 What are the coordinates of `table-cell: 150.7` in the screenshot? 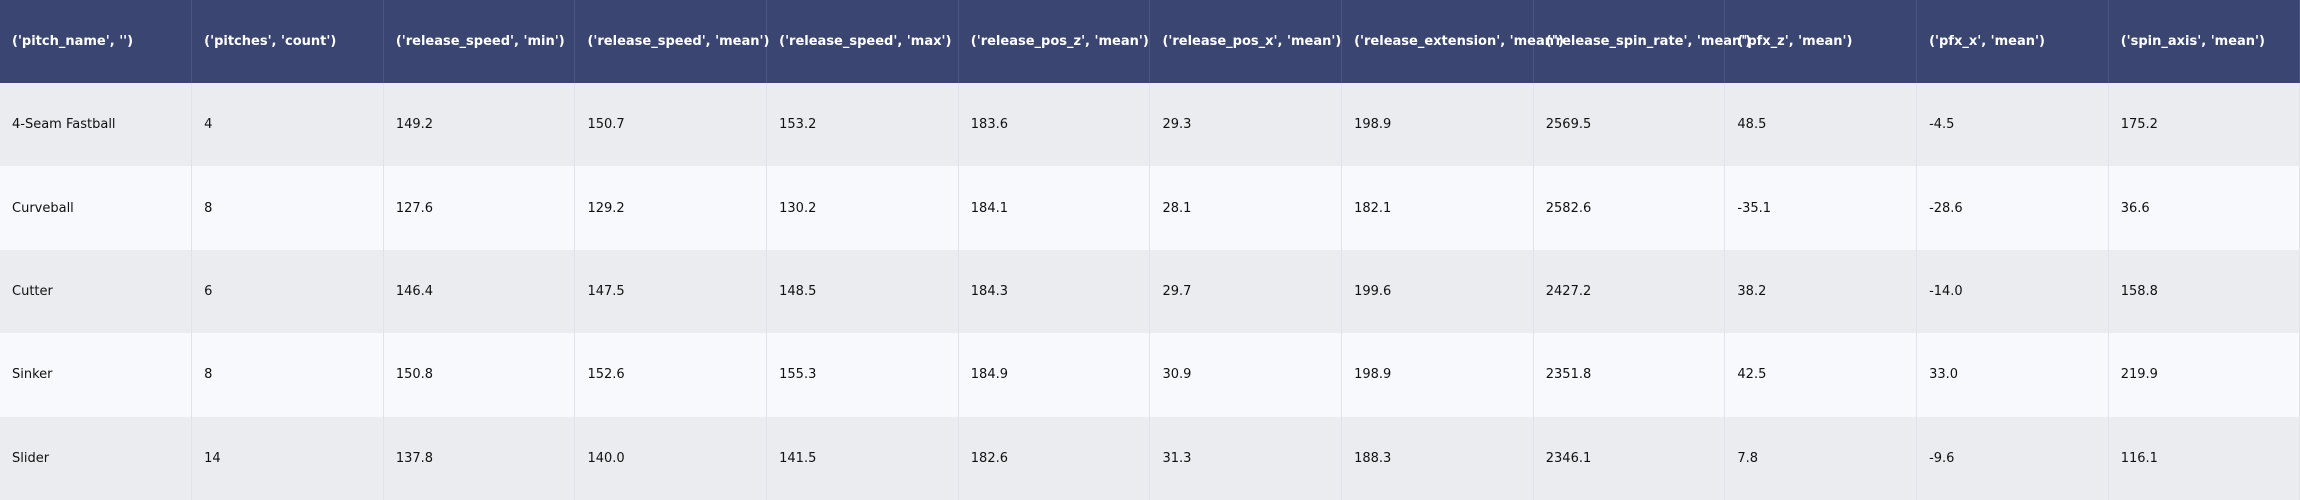 It's located at (671, 125).